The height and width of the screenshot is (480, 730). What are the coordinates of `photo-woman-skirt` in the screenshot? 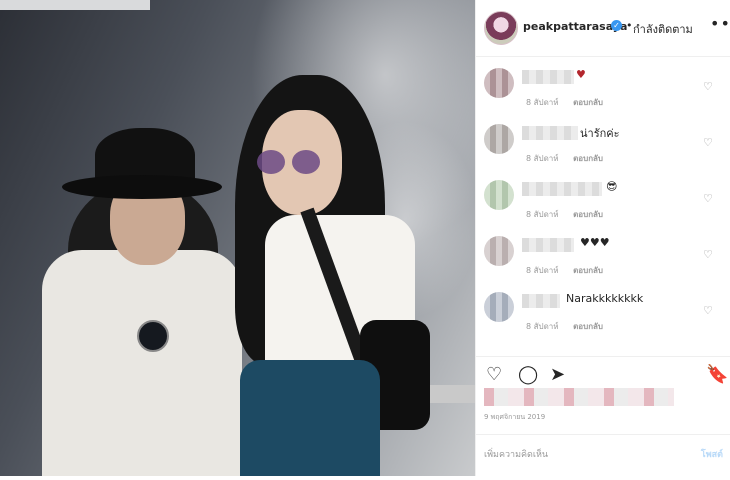 It's located at (310, 418).